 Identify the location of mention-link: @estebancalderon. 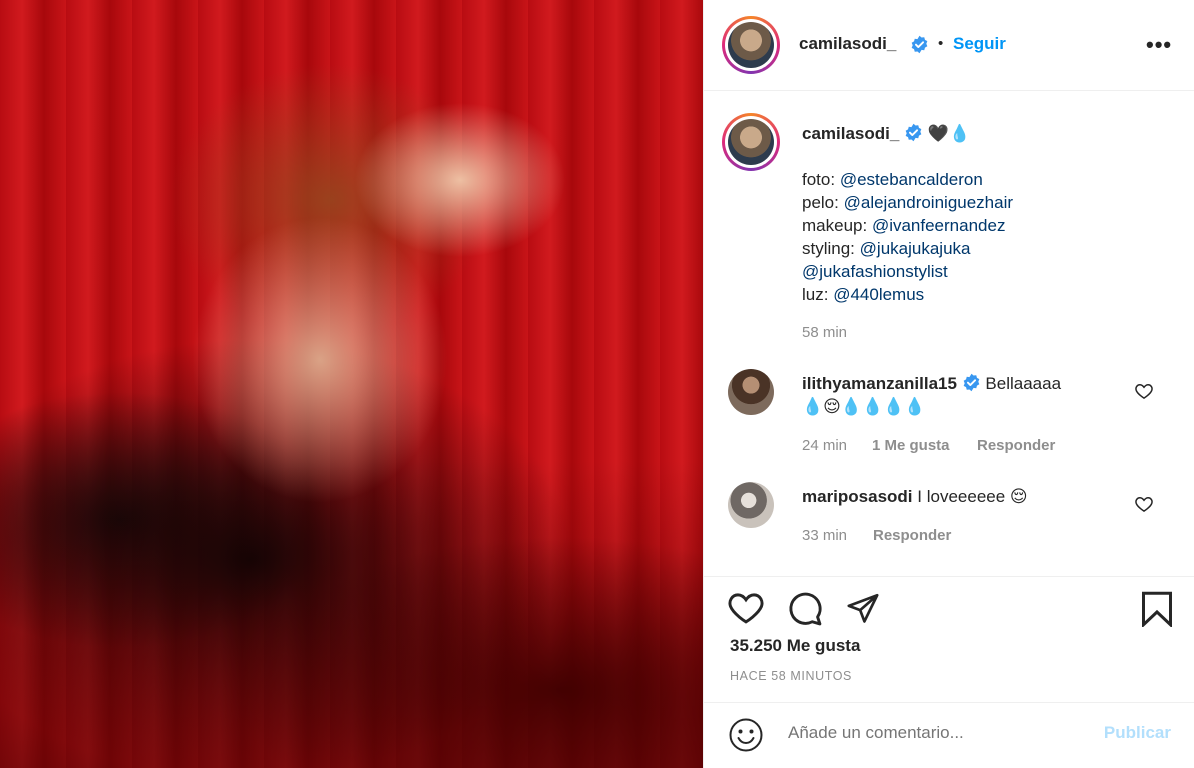
(911, 179).